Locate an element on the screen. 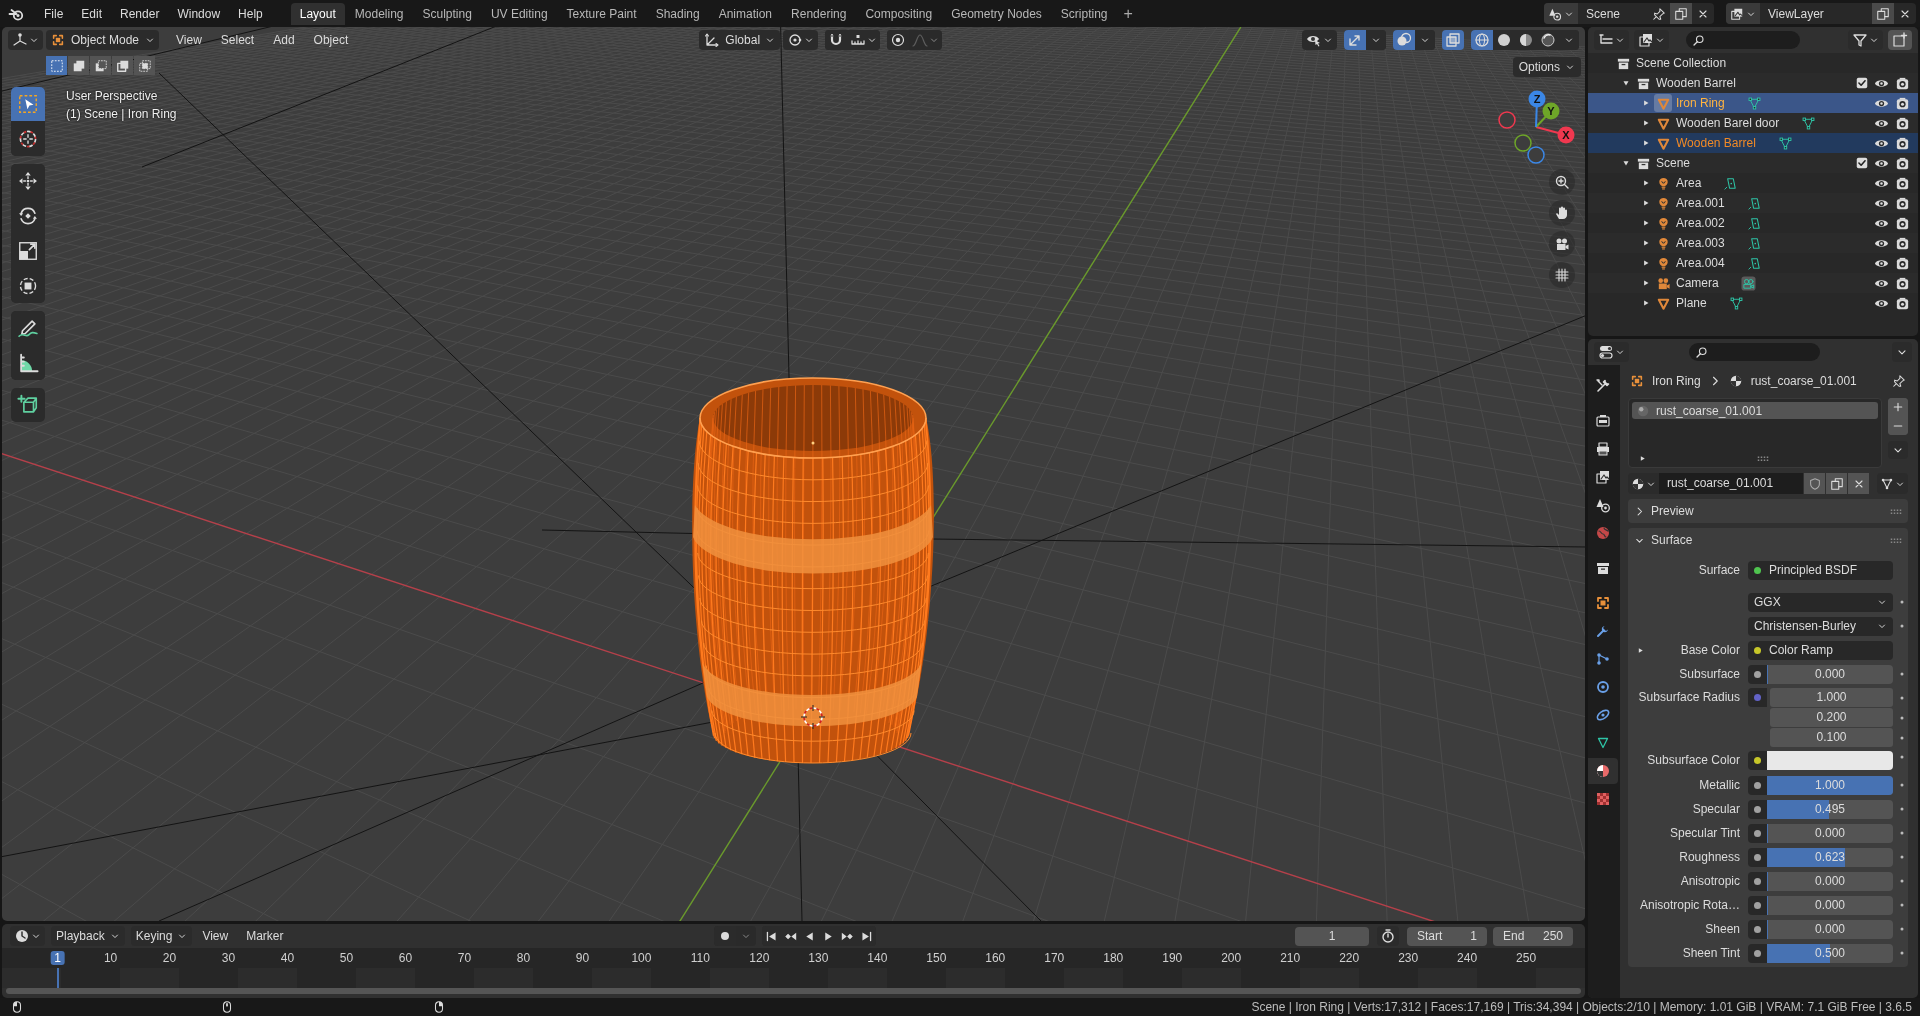 The image size is (1920, 1016). outliner-row: Scene Collection is located at coordinates (1753, 63).